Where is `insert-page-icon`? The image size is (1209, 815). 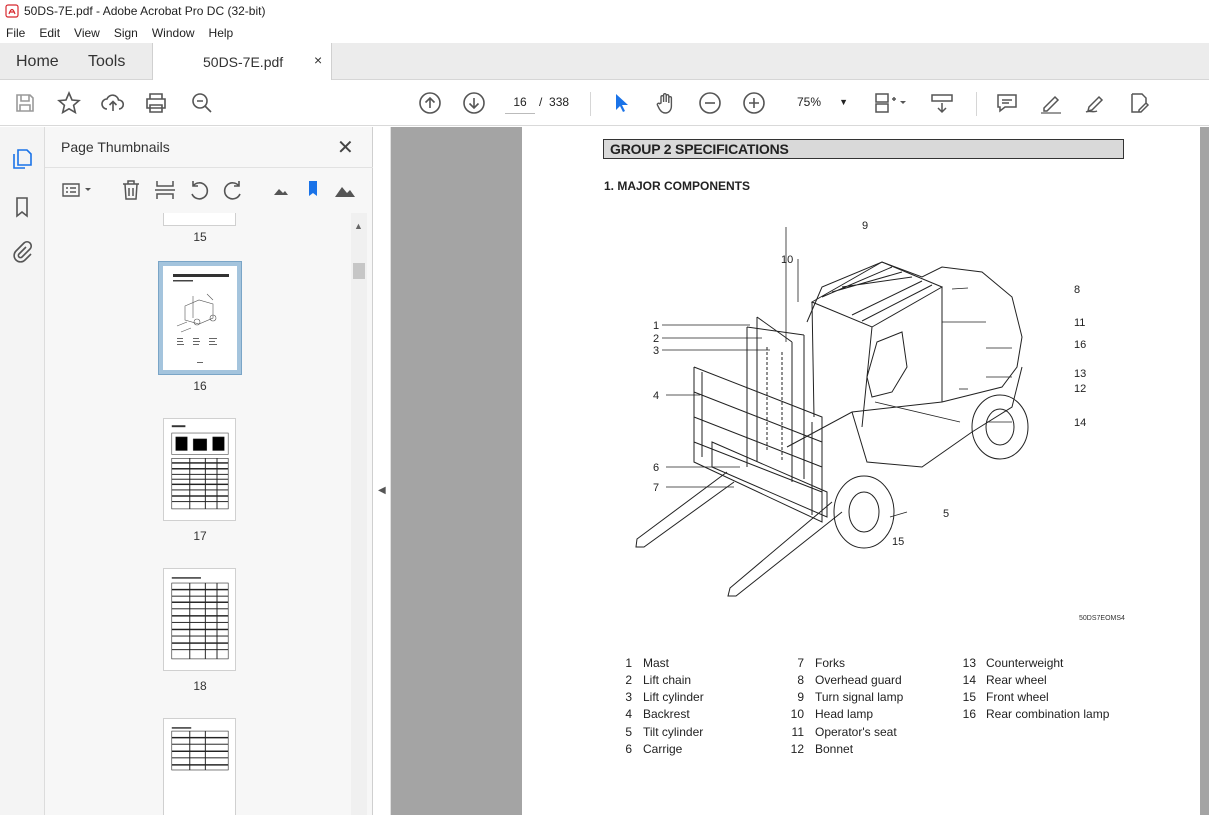
insert-page-icon is located at coordinates (165, 190).